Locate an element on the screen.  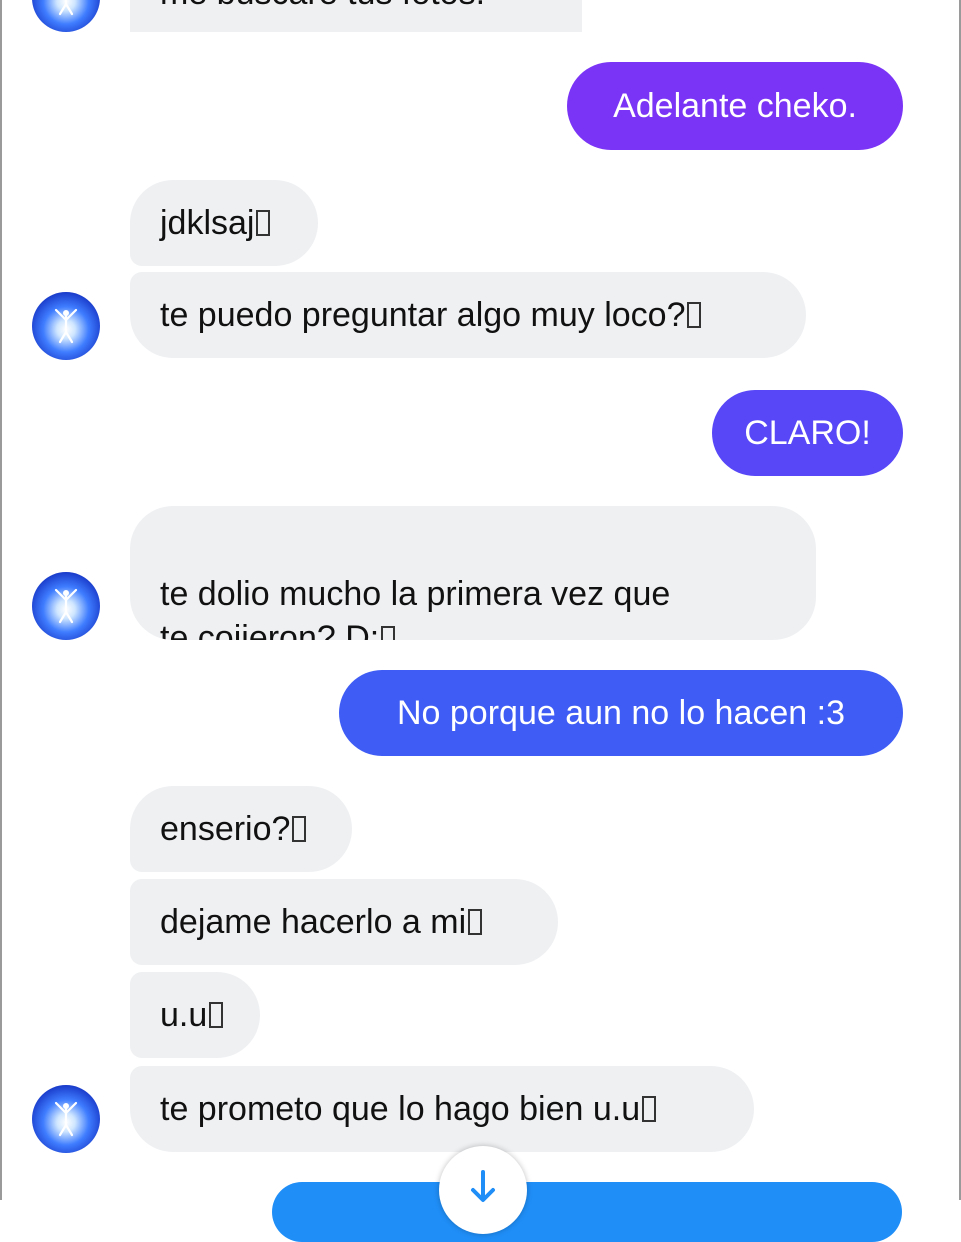
message-outgoing: No porque aun no lo hacen :3 is located at coordinates (621, 713).